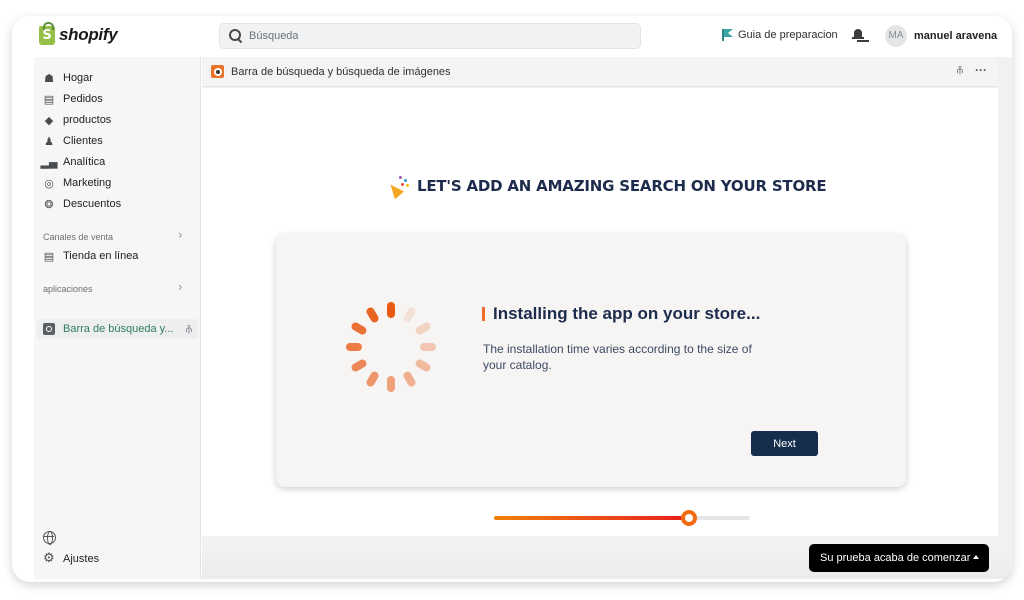 Image resolution: width=1024 pixels, height=600 pixels. I want to click on progress-knob, so click(688, 518).